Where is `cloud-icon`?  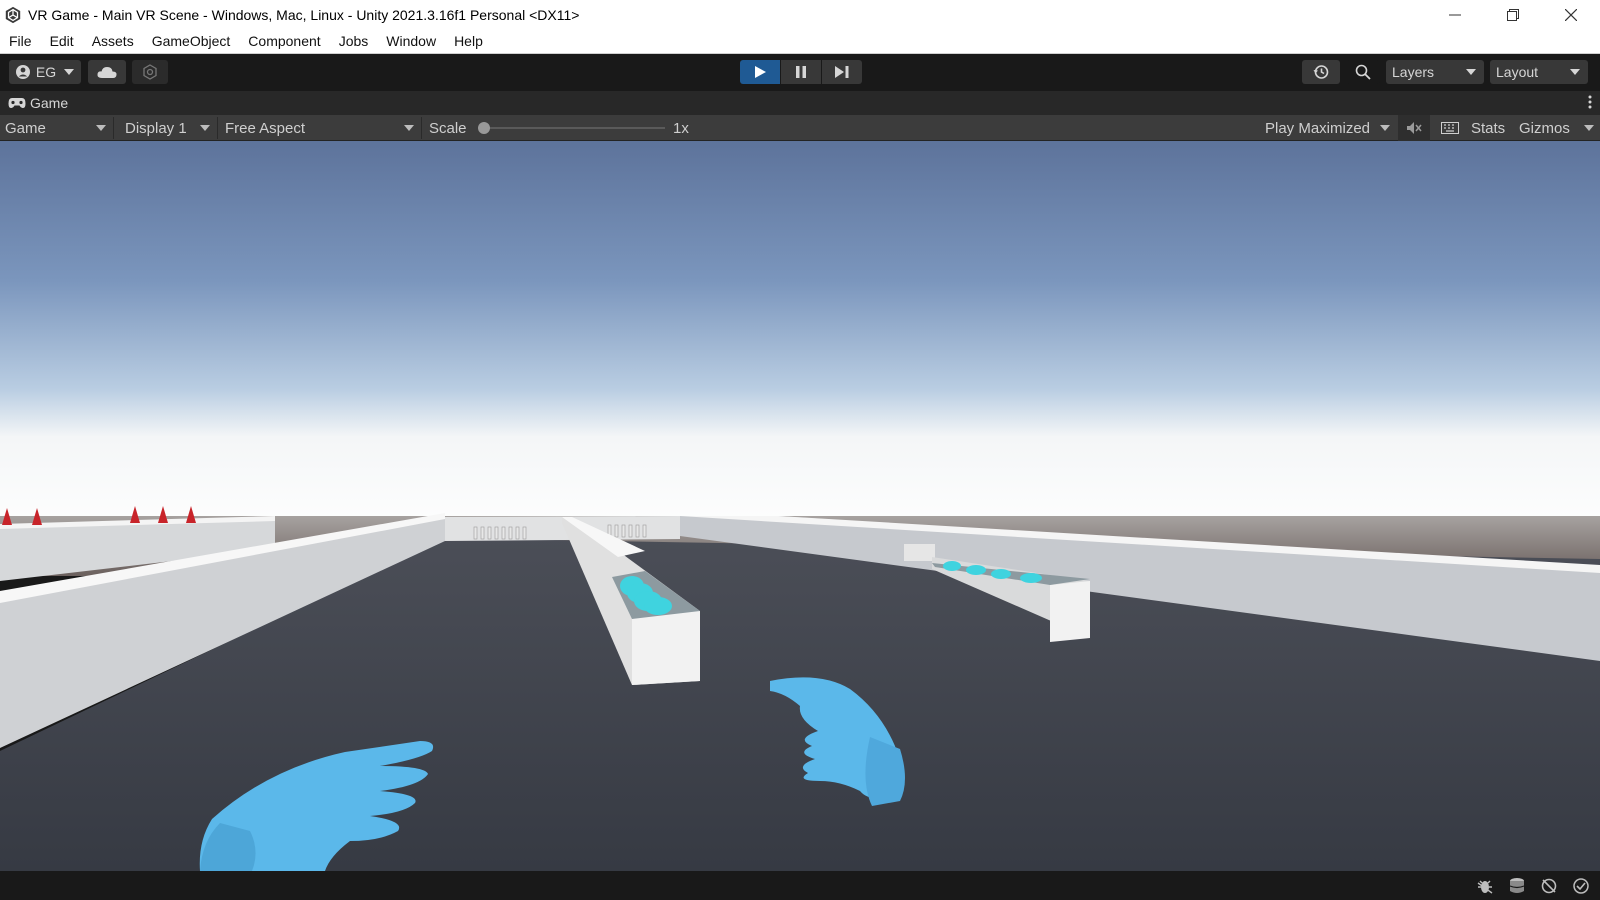
cloud-icon is located at coordinates (107, 72).